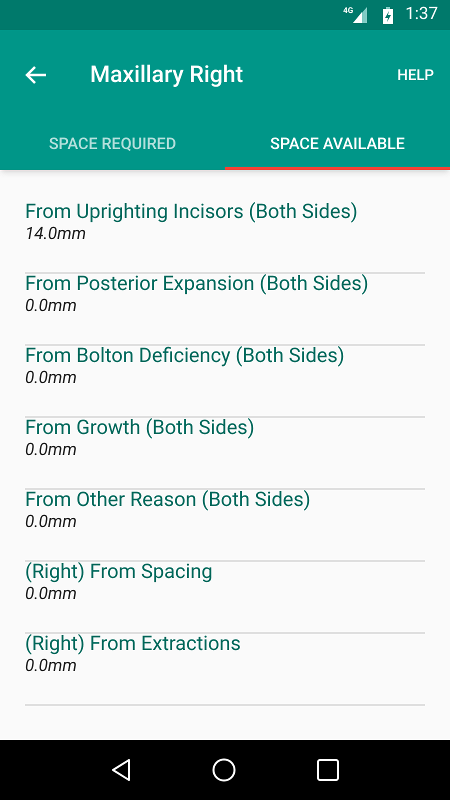 This screenshot has width=450, height=800. Describe the element at coordinates (120, 770) in the screenshot. I see `back-icon` at that location.